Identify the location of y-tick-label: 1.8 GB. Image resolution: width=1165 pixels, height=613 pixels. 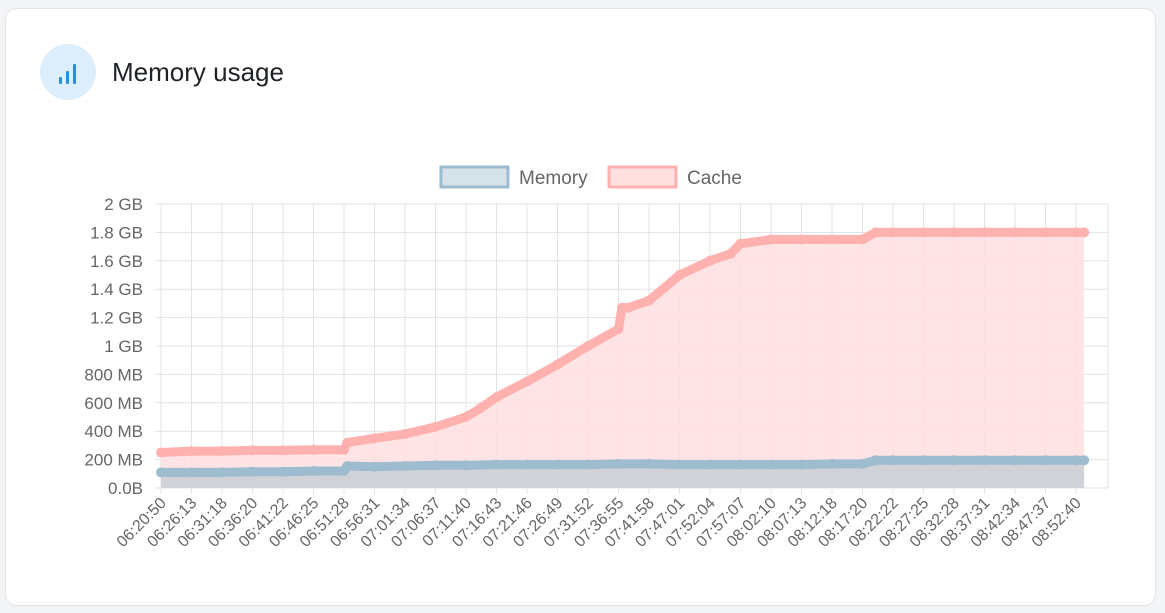
(116, 232).